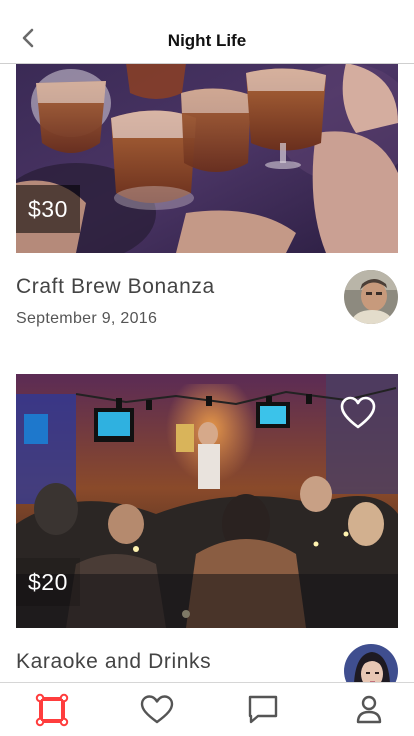 The width and height of the screenshot is (414, 736). I want to click on tab-explore, so click(52, 710).